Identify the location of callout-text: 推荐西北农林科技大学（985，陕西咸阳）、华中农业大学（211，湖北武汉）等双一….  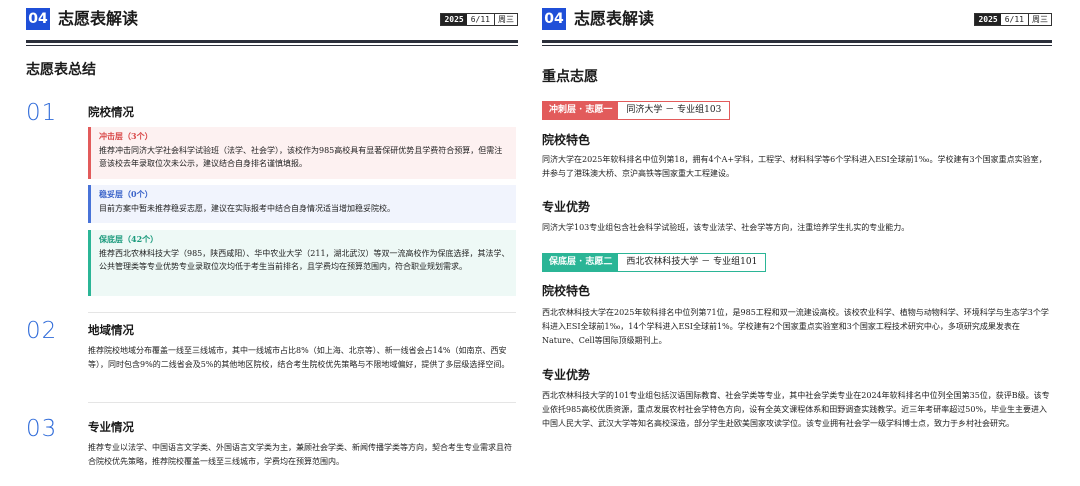
(304, 260).